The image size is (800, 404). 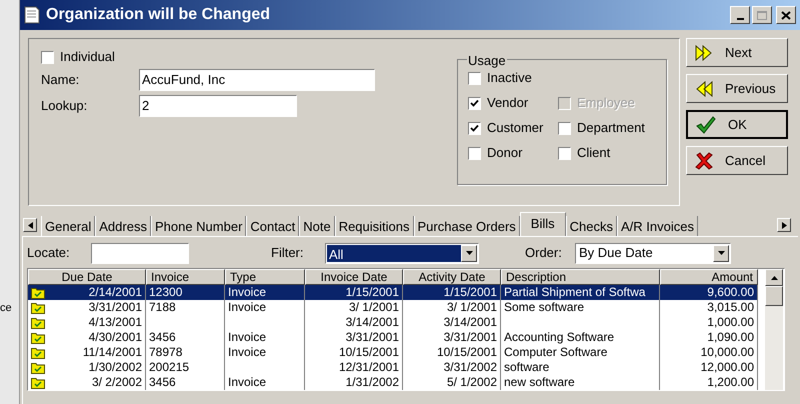 What do you see at coordinates (265, 277) in the screenshot?
I see `column-header: Type` at bounding box center [265, 277].